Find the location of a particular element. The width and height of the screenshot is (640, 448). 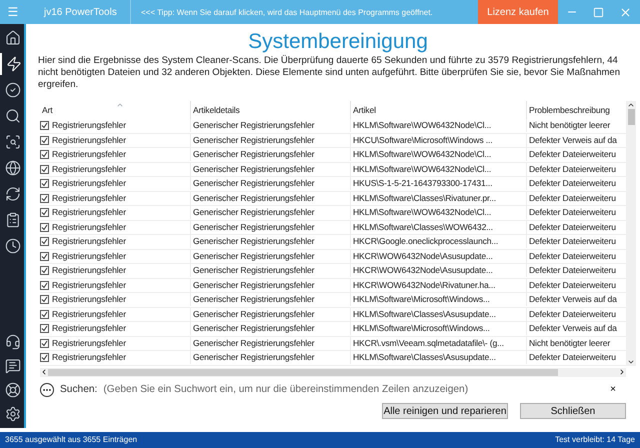

more-icon is located at coordinates (47, 389).